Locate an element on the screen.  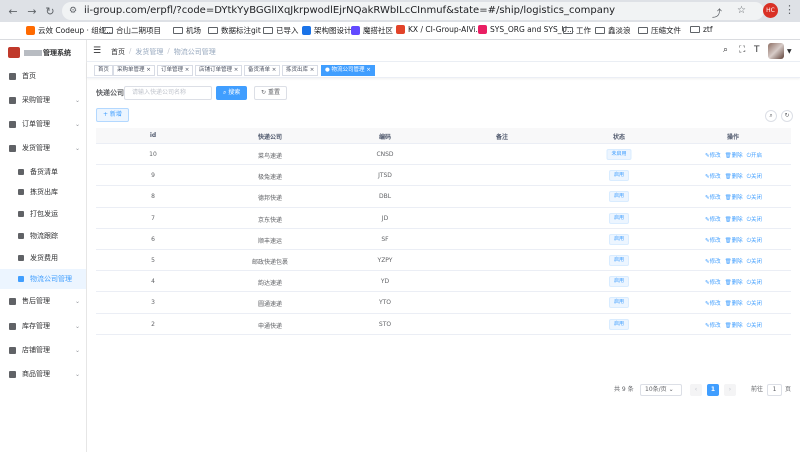
site-info-icon: ⚙ is located at coordinates (73, 11).